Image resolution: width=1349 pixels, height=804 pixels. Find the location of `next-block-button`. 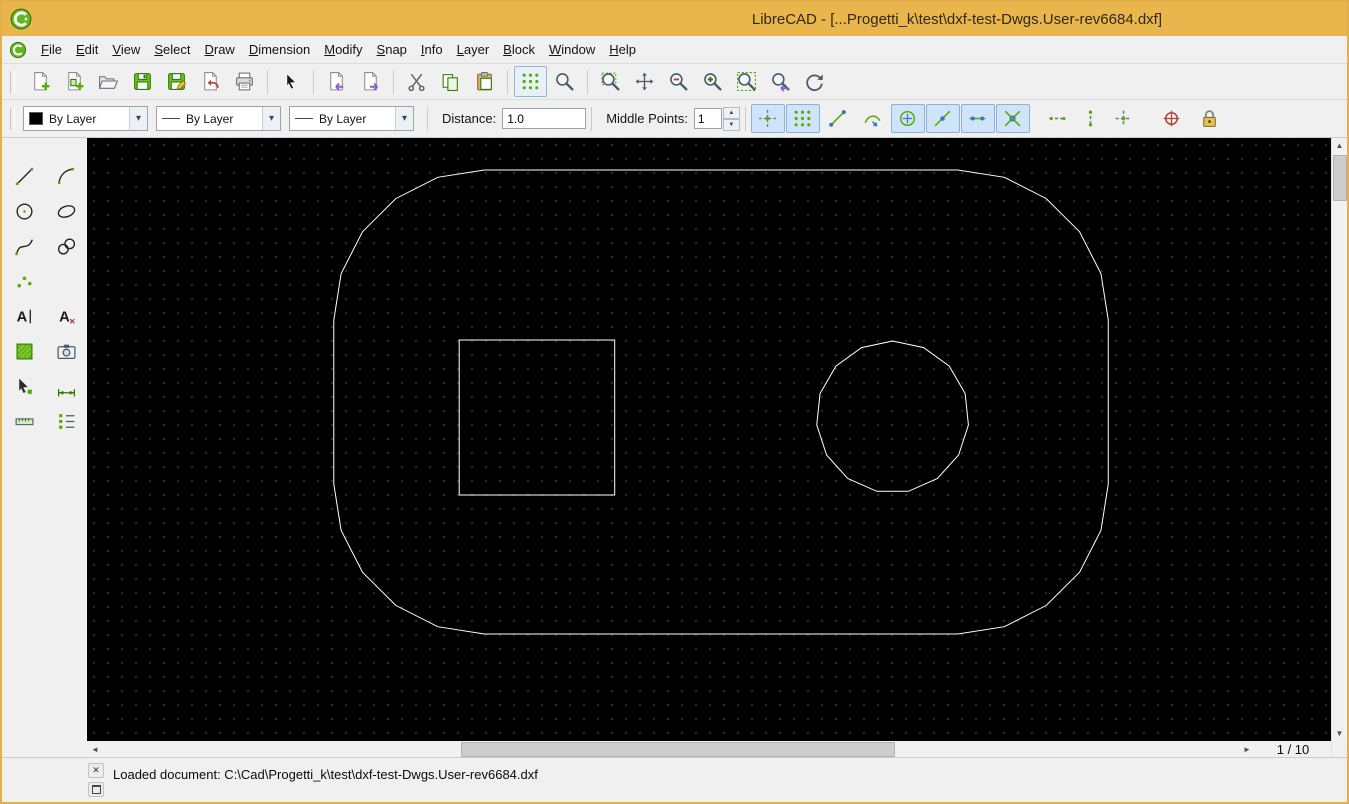

next-block-button is located at coordinates (370, 81).